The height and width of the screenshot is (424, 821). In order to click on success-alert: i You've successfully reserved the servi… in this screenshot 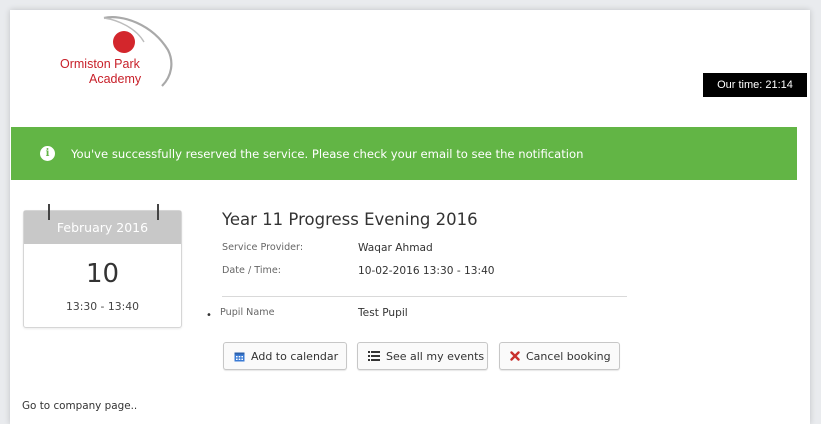, I will do `click(404, 153)`.